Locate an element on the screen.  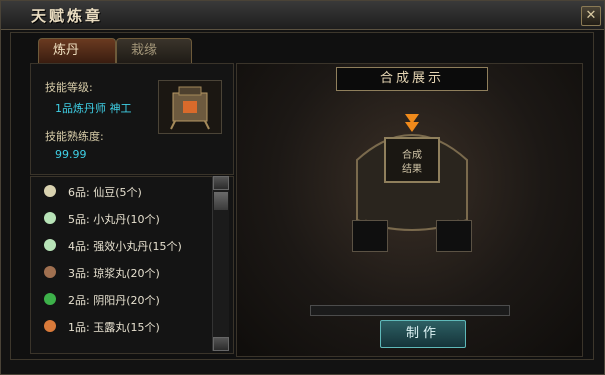
list-item: 6品: 仙豆(5个) is located at coordinates (122, 192).